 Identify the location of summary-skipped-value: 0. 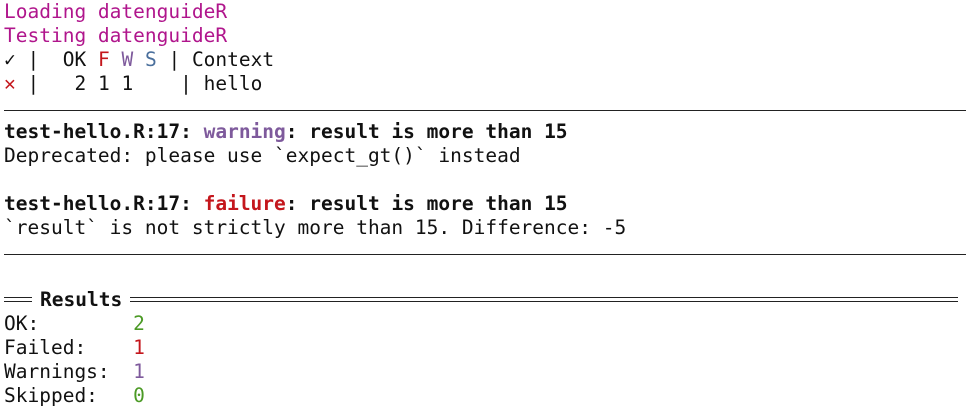
(139, 395).